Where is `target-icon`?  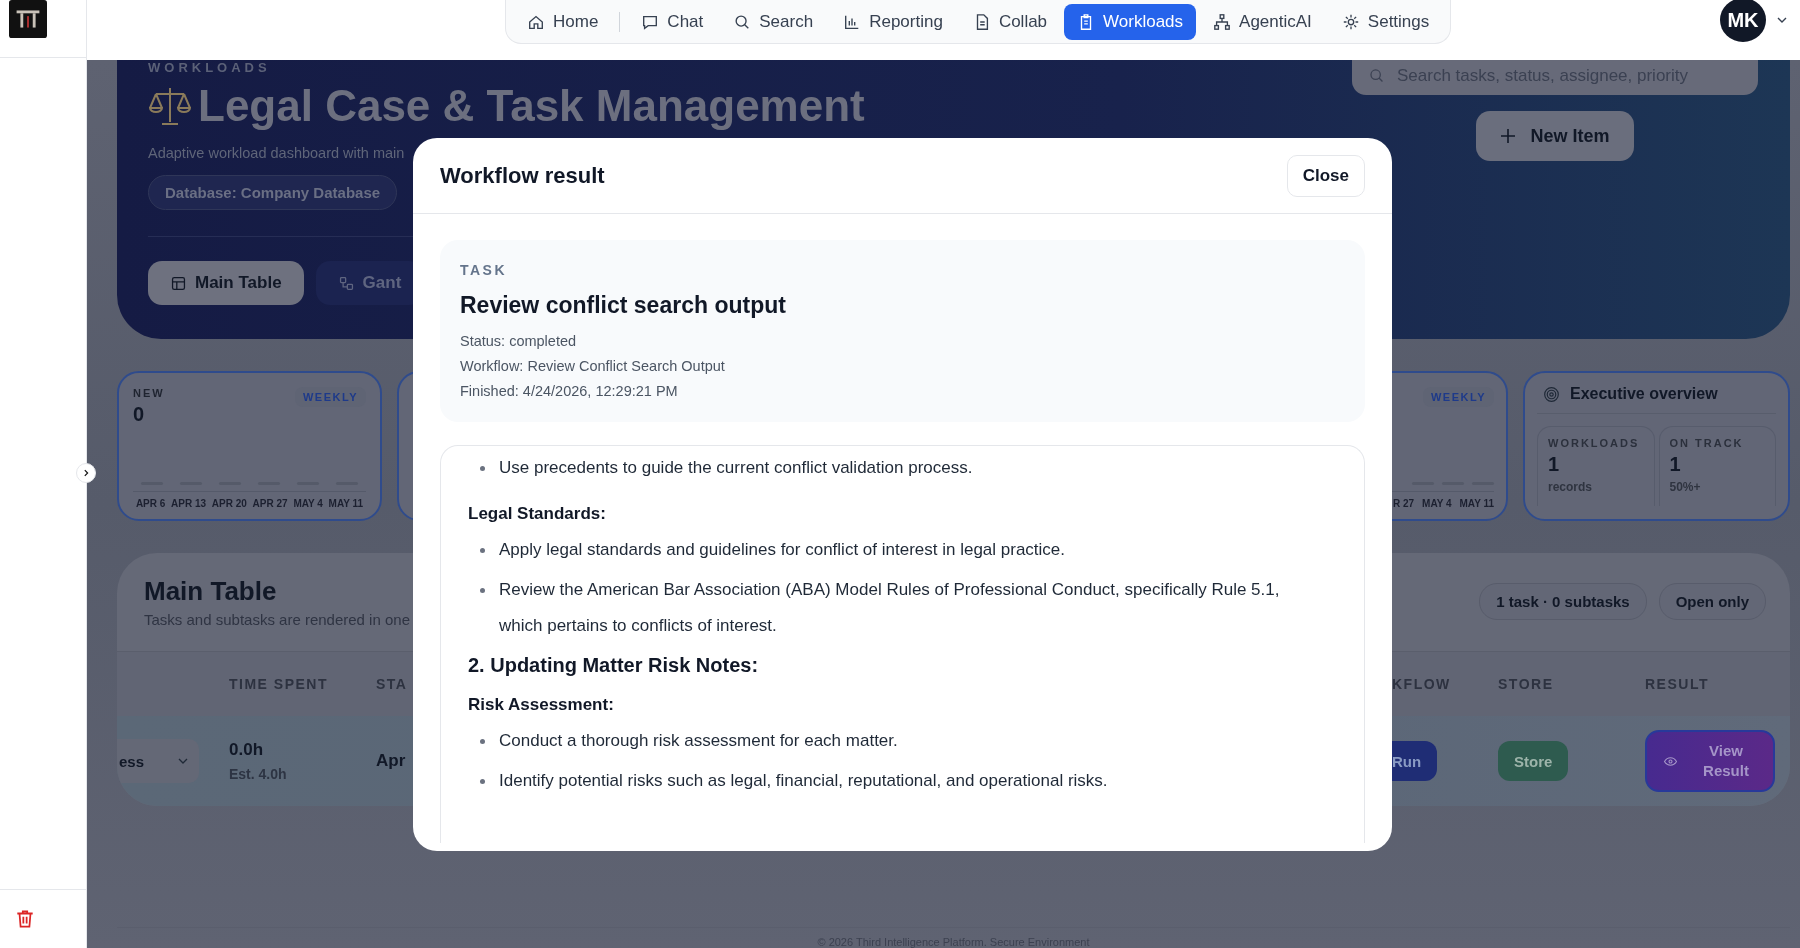 target-icon is located at coordinates (1551, 394).